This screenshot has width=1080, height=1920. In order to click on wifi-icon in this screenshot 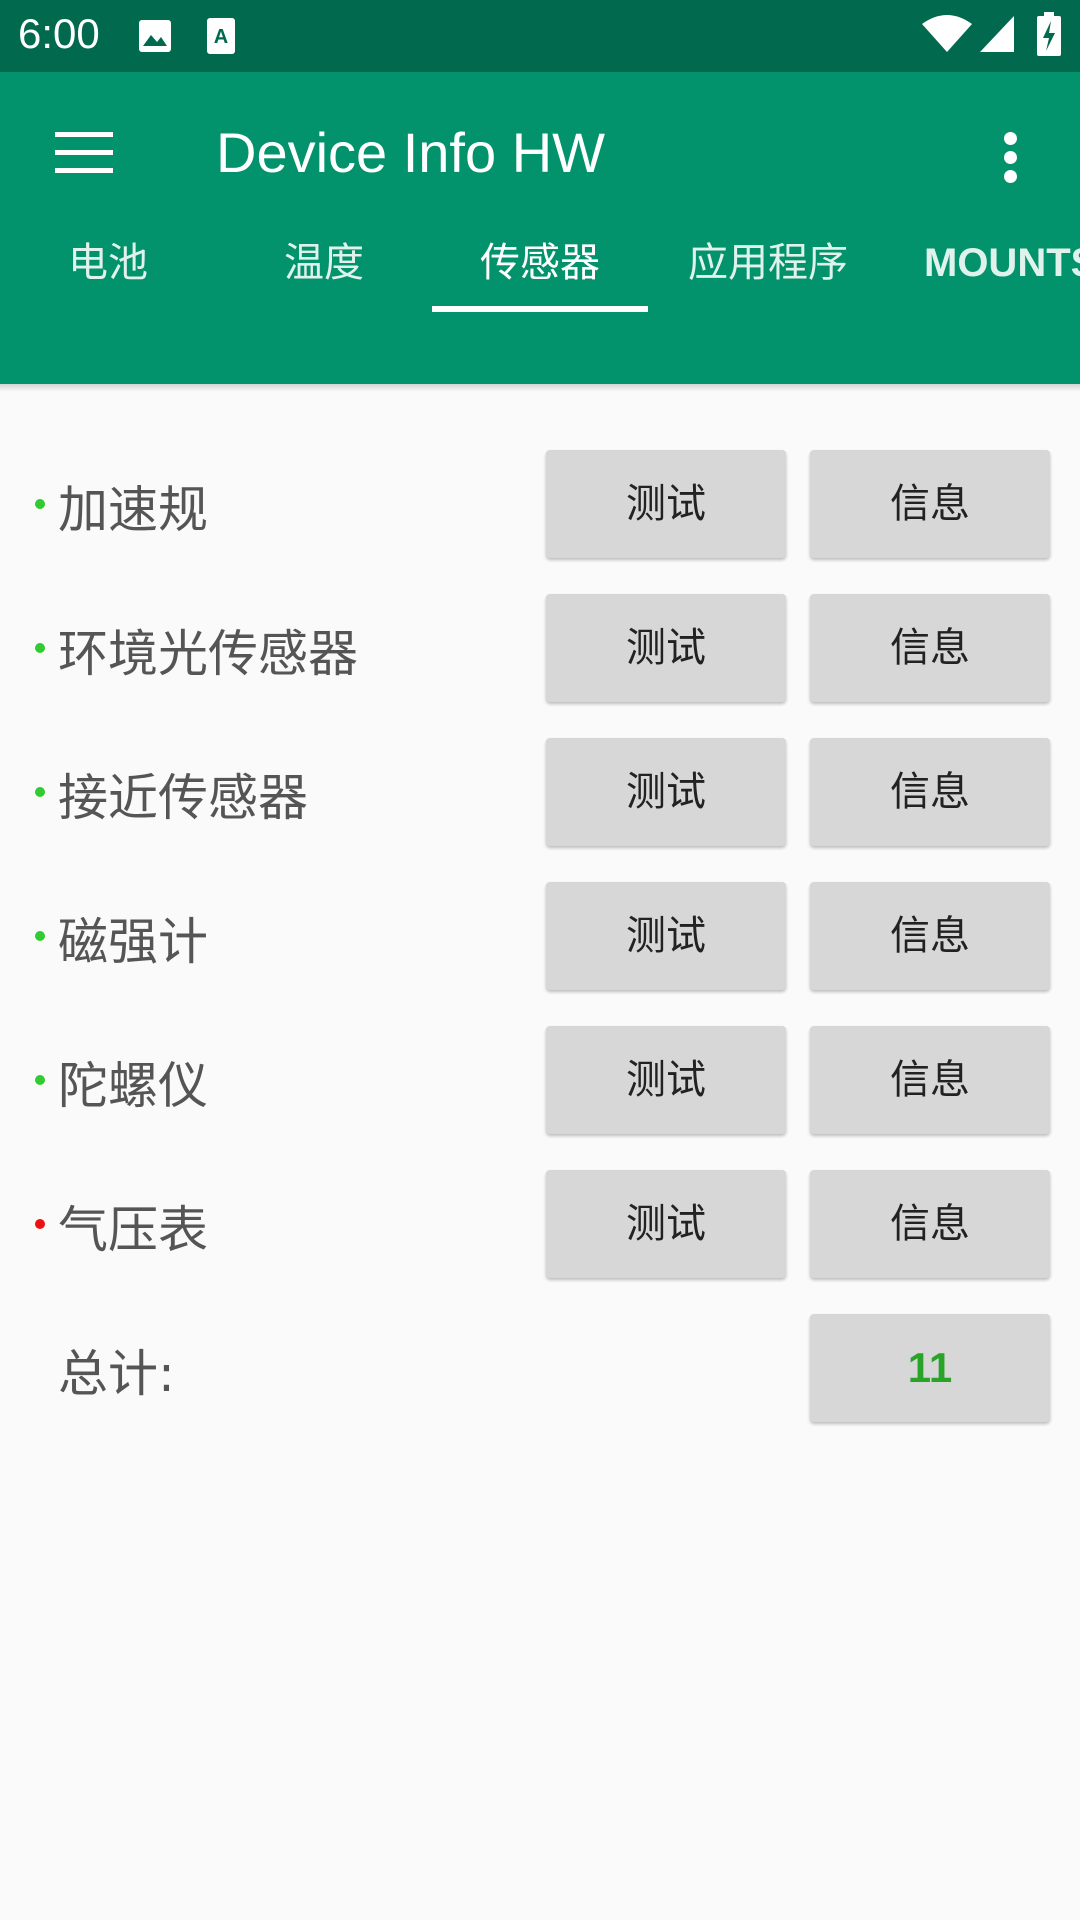, I will do `click(947, 33)`.